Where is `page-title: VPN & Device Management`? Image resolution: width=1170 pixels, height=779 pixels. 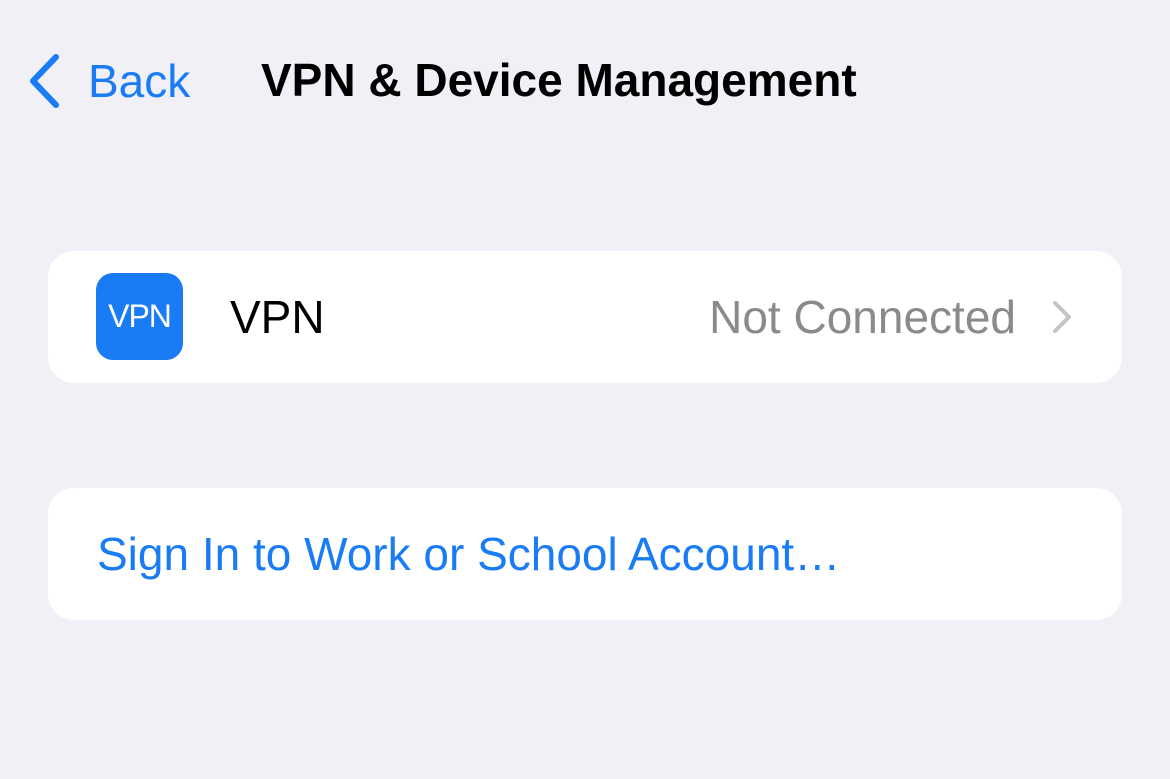 page-title: VPN & Device Management is located at coordinates (559, 80).